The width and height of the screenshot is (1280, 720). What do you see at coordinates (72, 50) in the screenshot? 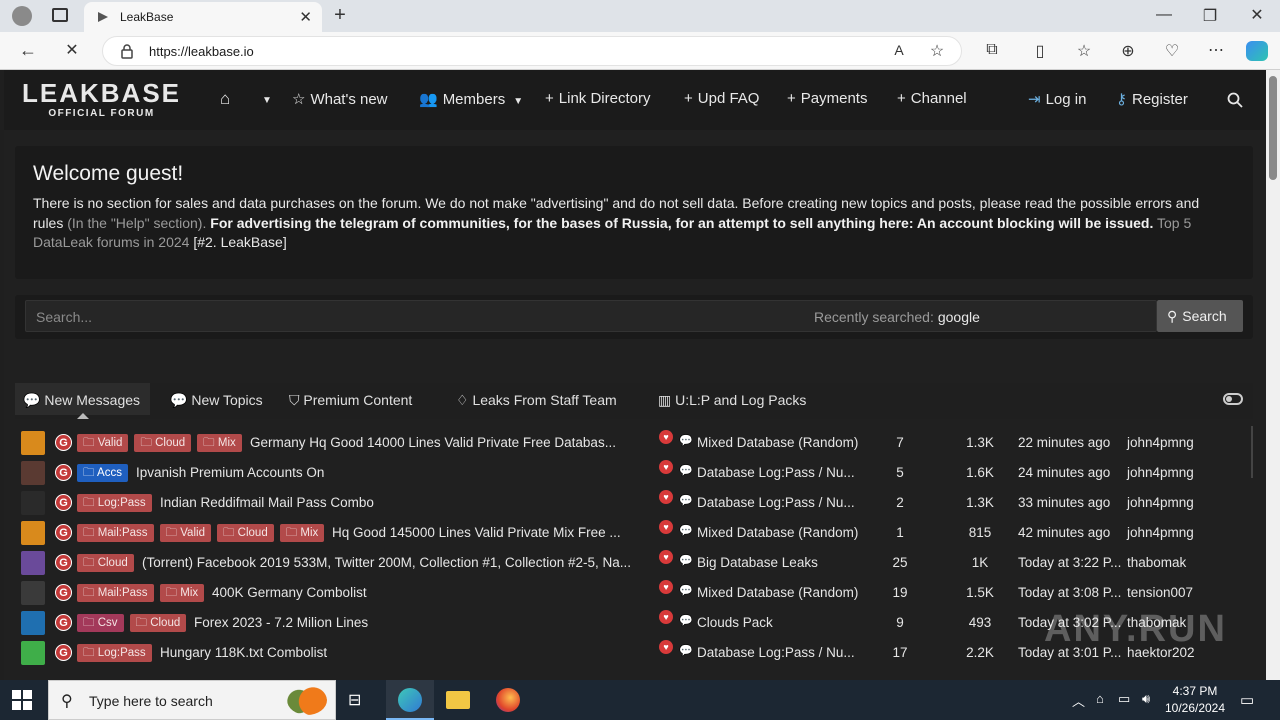
I see `stop-loading-icon: ✕` at bounding box center [72, 50].